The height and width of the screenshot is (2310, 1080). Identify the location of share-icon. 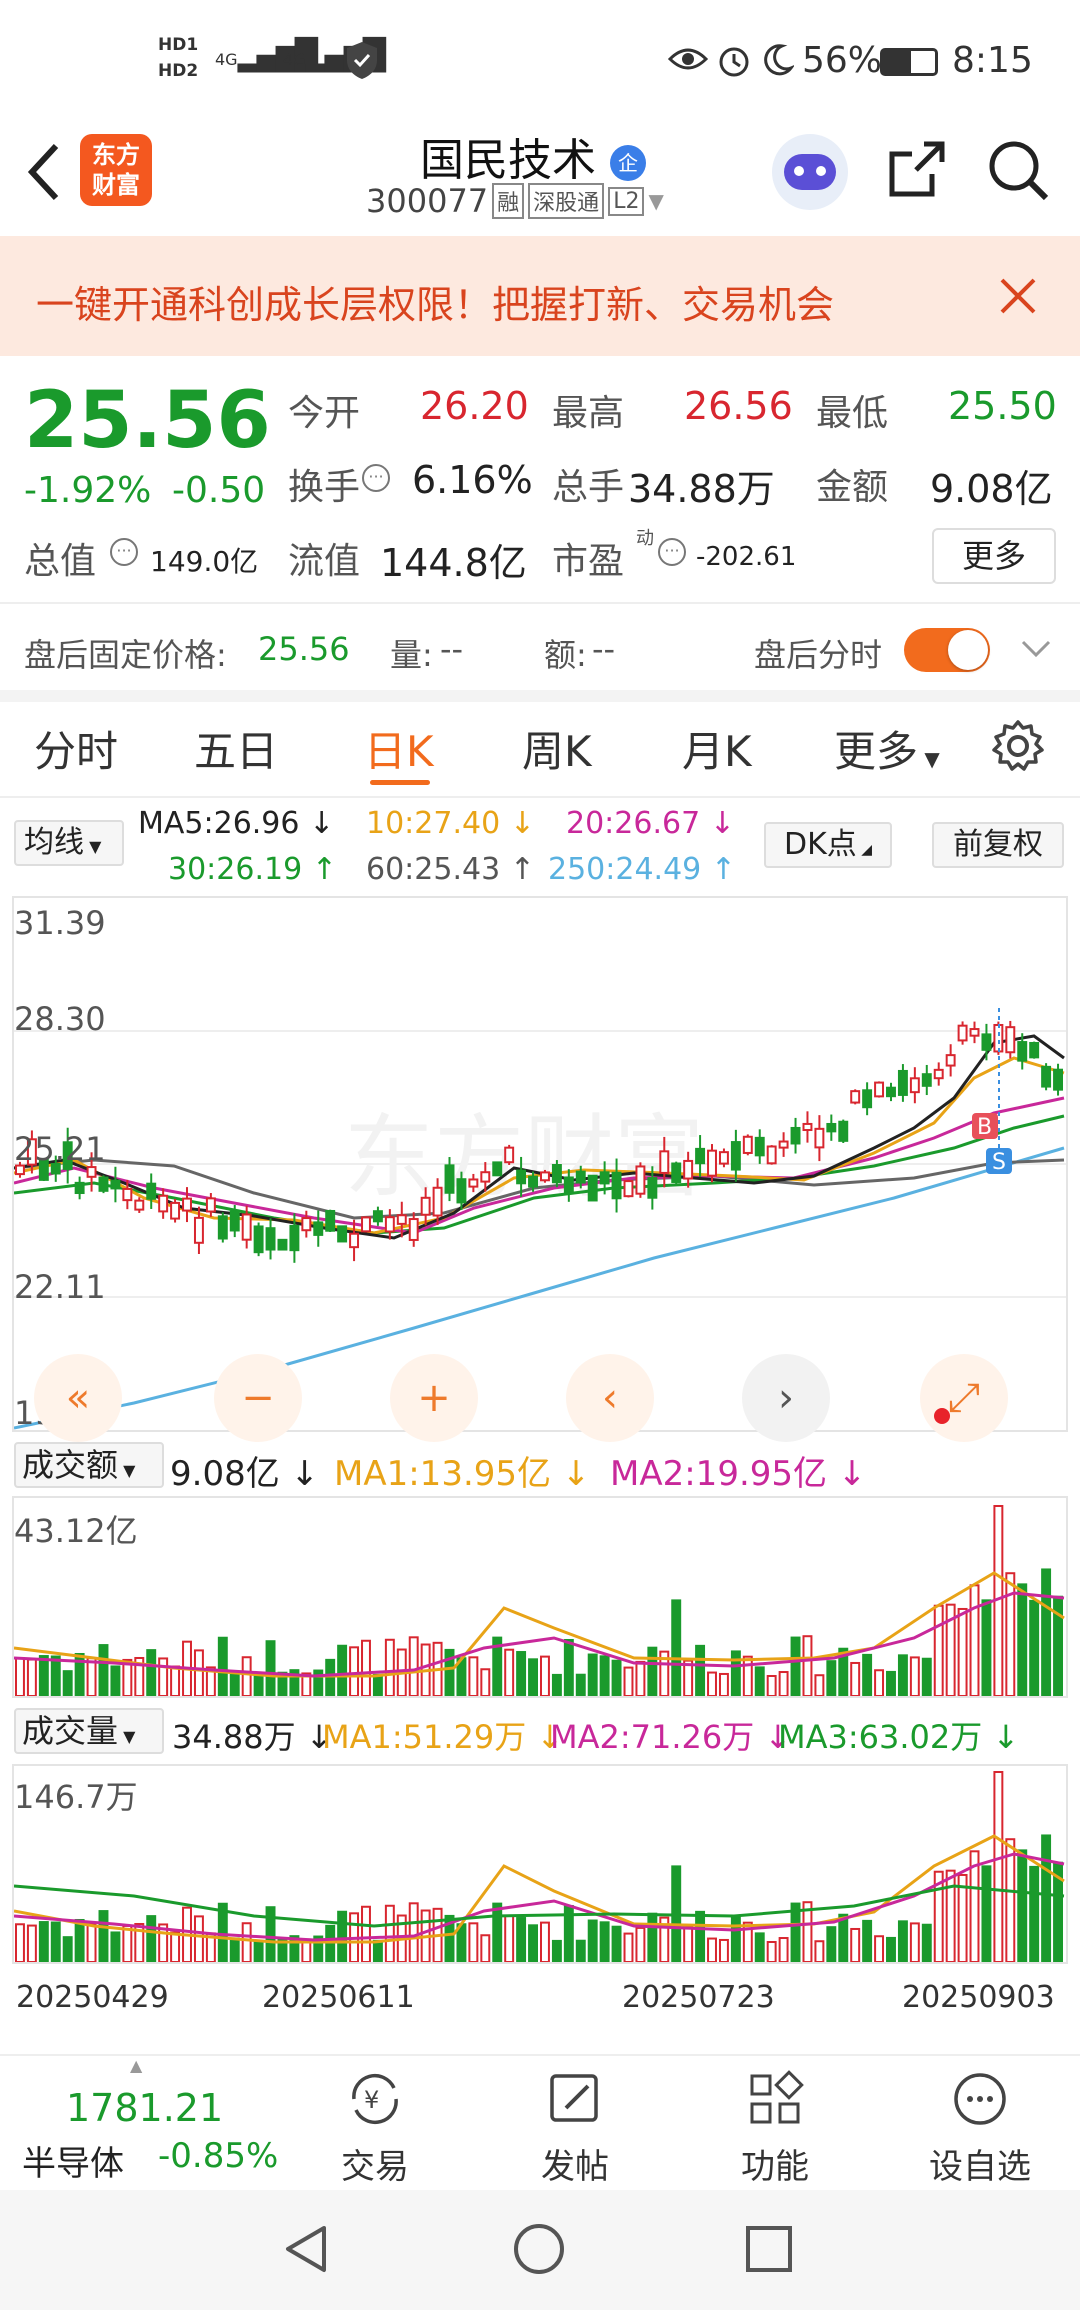
(916, 170).